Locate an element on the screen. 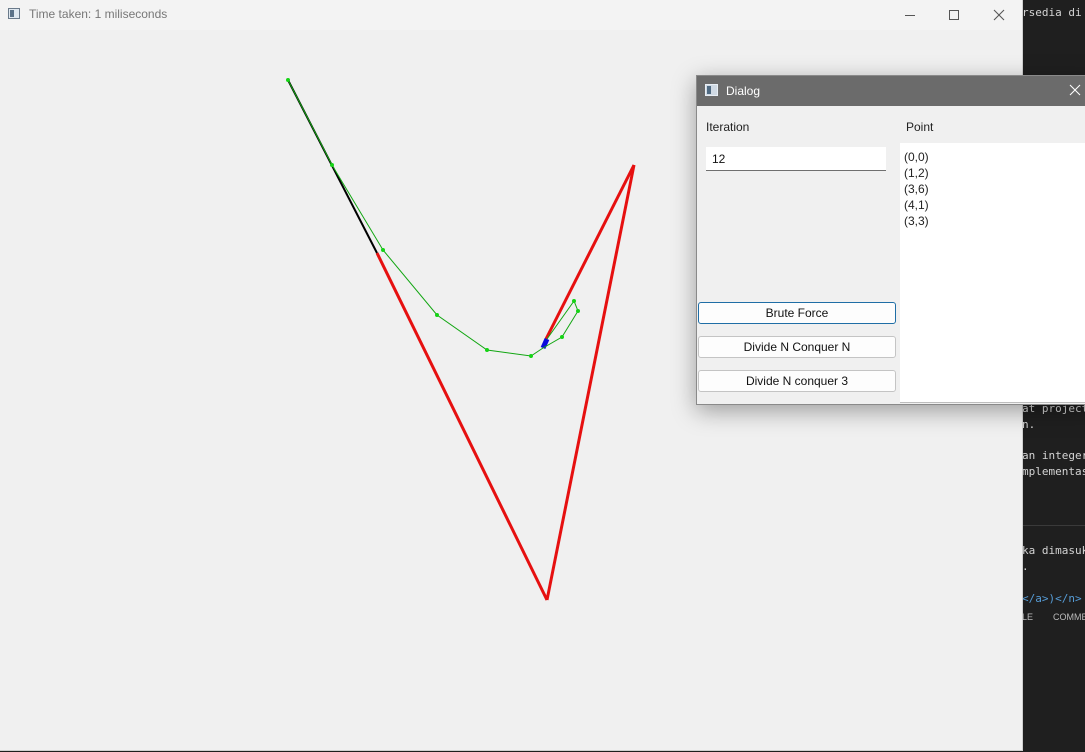 This screenshot has height=752, width=1085. editor-divider is located at coordinates (1053, 525).